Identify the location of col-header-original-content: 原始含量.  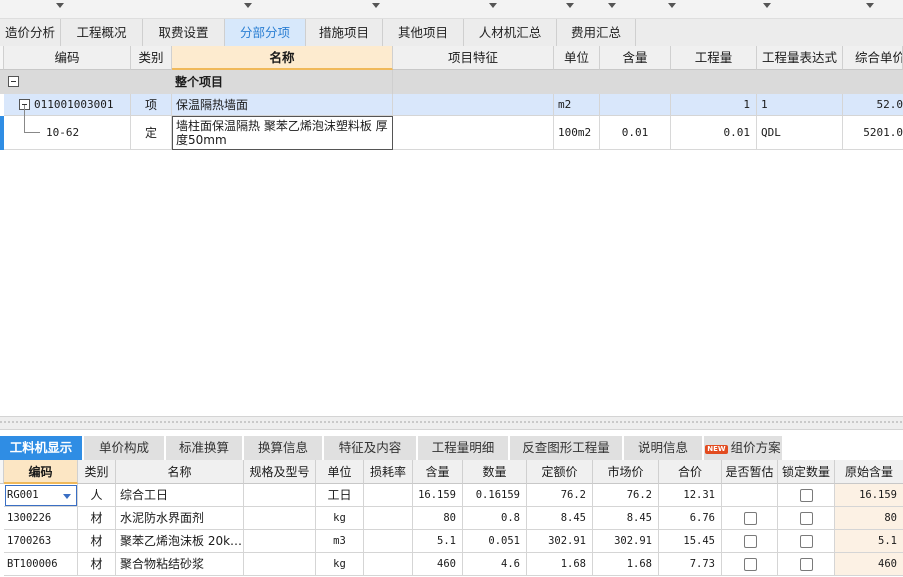
(869, 472).